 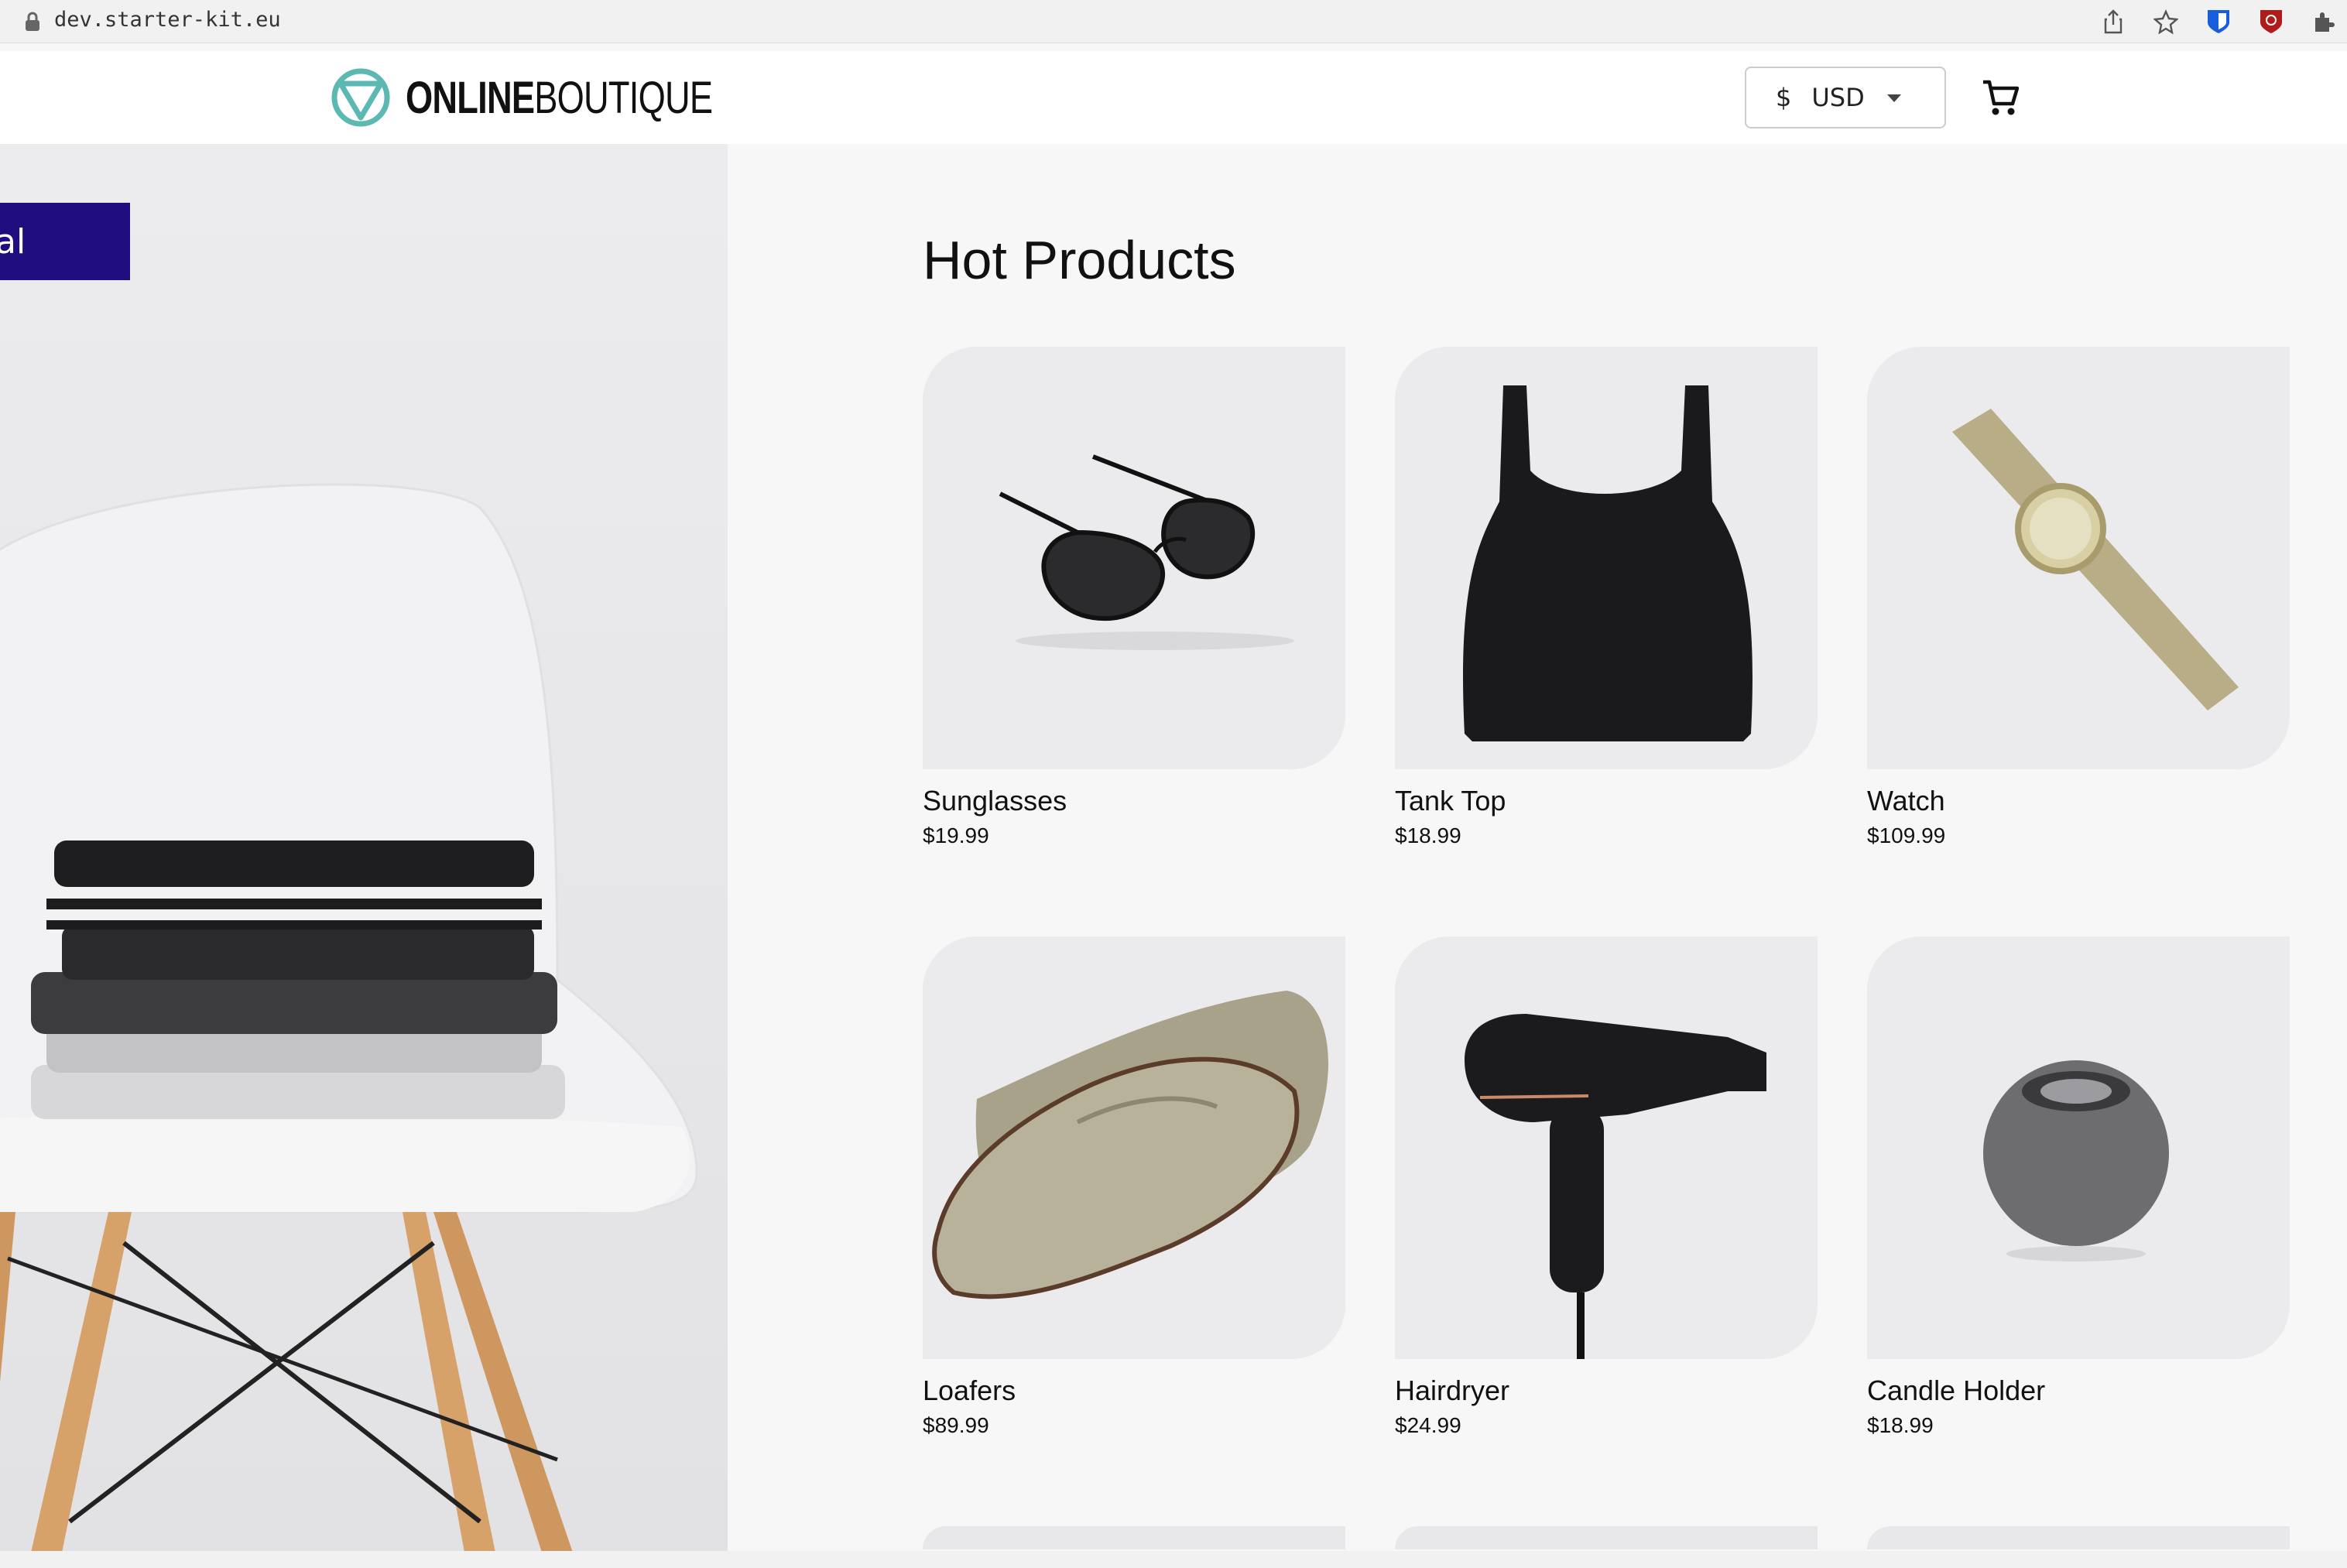 What do you see at coordinates (1838, 97) in the screenshot?
I see `currency-code: USD` at bounding box center [1838, 97].